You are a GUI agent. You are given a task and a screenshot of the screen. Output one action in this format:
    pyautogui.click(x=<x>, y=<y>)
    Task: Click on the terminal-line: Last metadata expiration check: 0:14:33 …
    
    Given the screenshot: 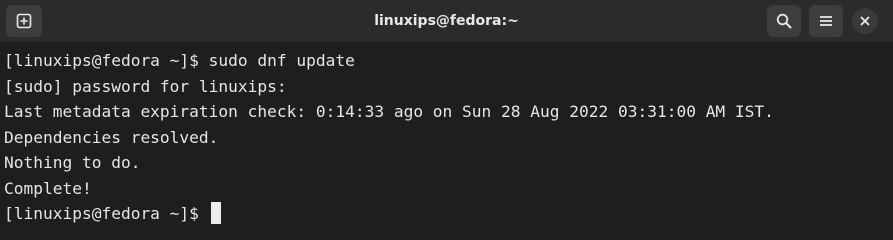 What is the action you would take?
    pyautogui.click(x=389, y=111)
    